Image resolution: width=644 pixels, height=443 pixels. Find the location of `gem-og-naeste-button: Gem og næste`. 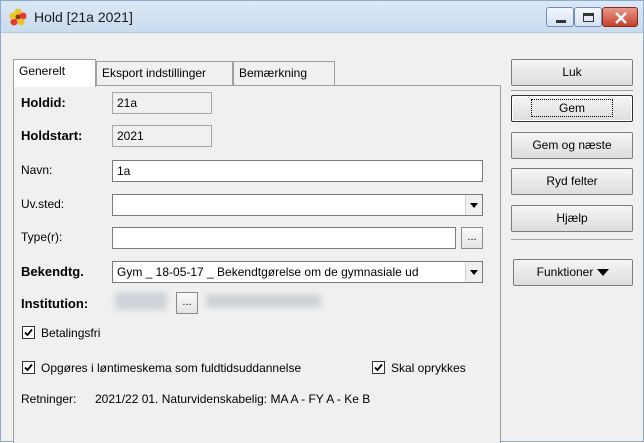

gem-og-naeste-button: Gem og næste is located at coordinates (572, 145).